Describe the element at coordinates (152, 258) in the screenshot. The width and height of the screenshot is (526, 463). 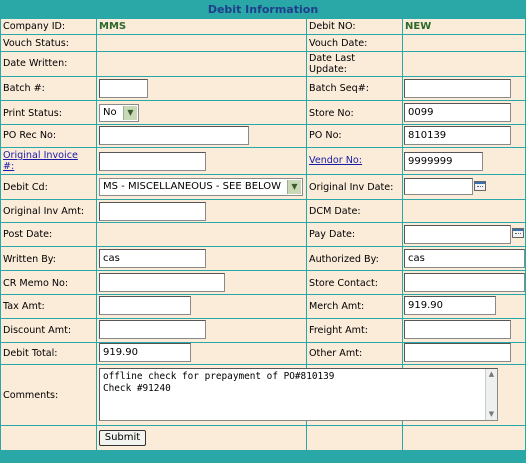
I see `written-by-input: cas` at that location.